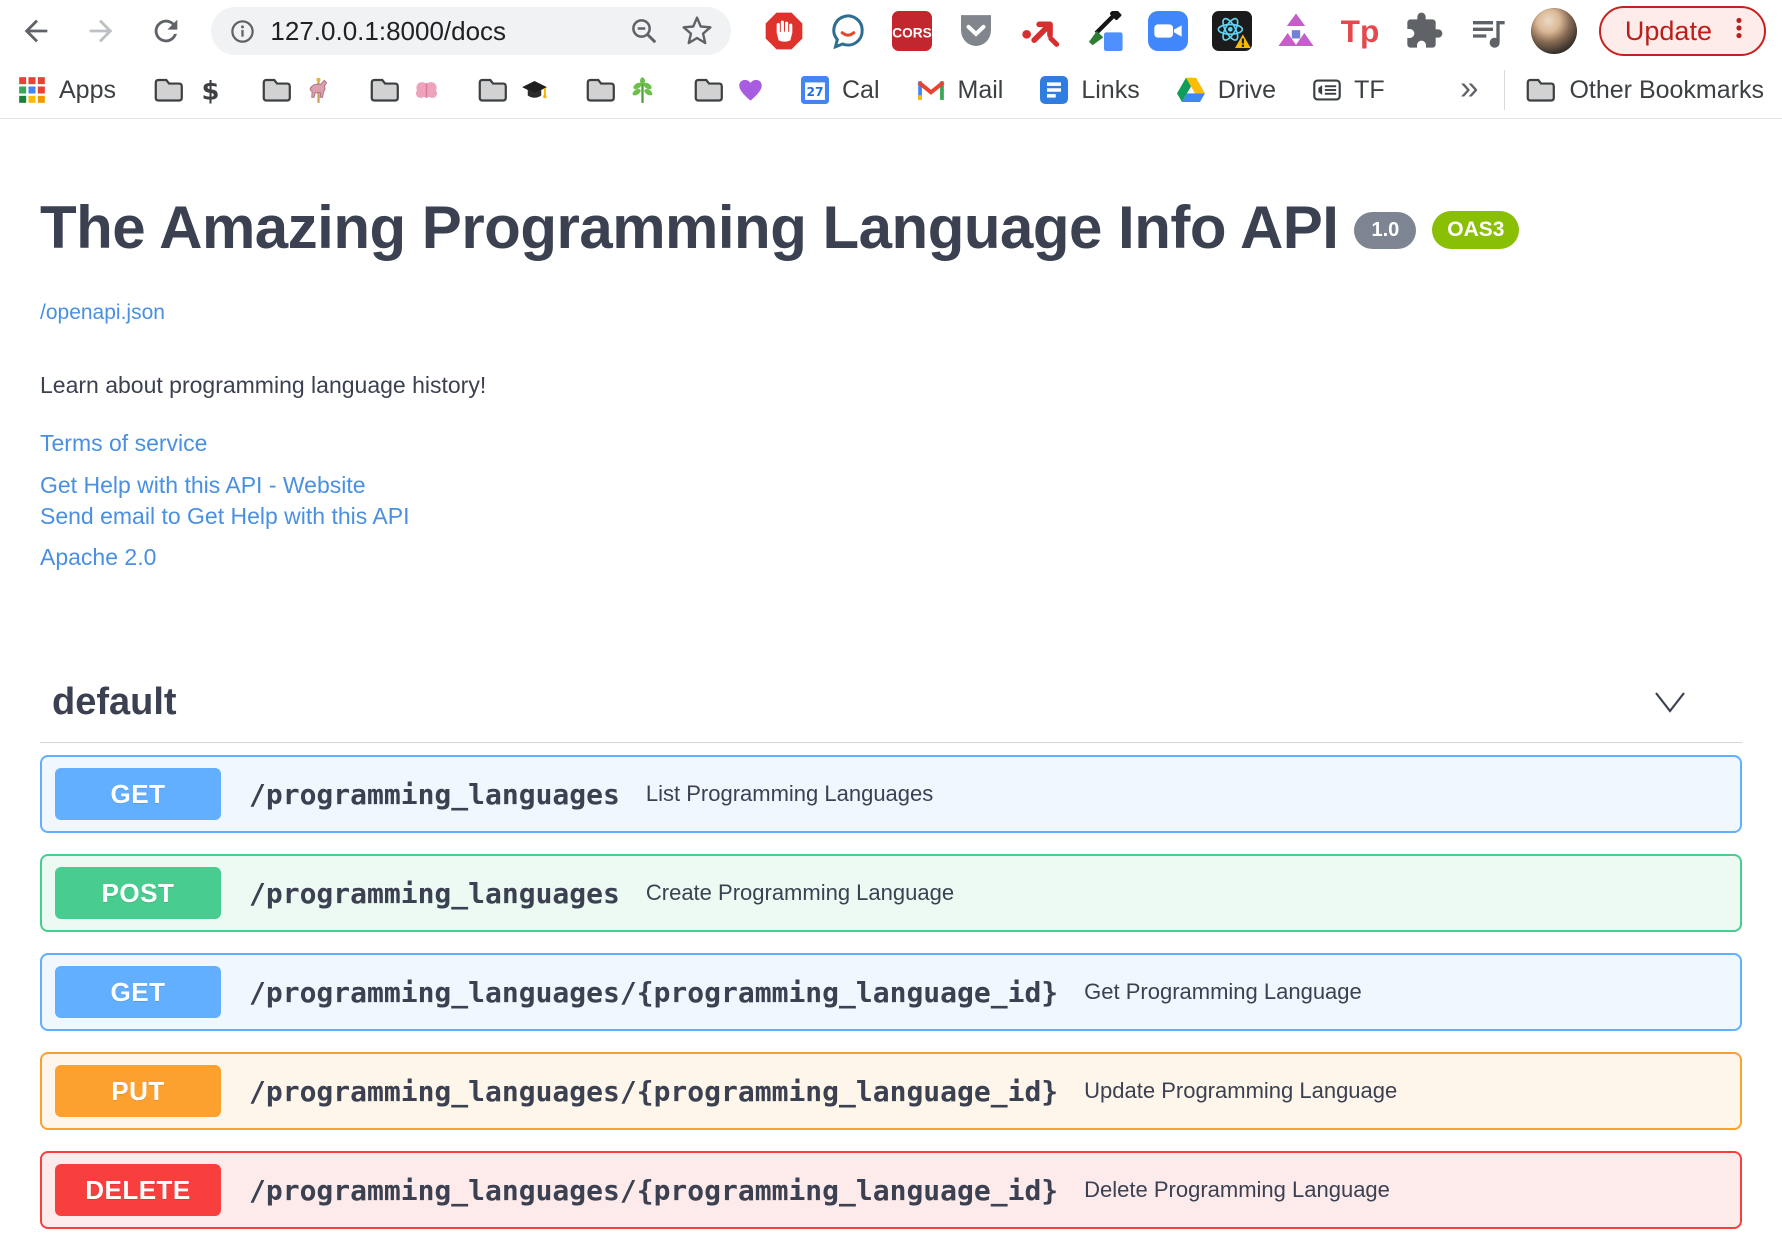 This screenshot has height=1246, width=1782. What do you see at coordinates (35, 31) in the screenshot?
I see `back-icon` at bounding box center [35, 31].